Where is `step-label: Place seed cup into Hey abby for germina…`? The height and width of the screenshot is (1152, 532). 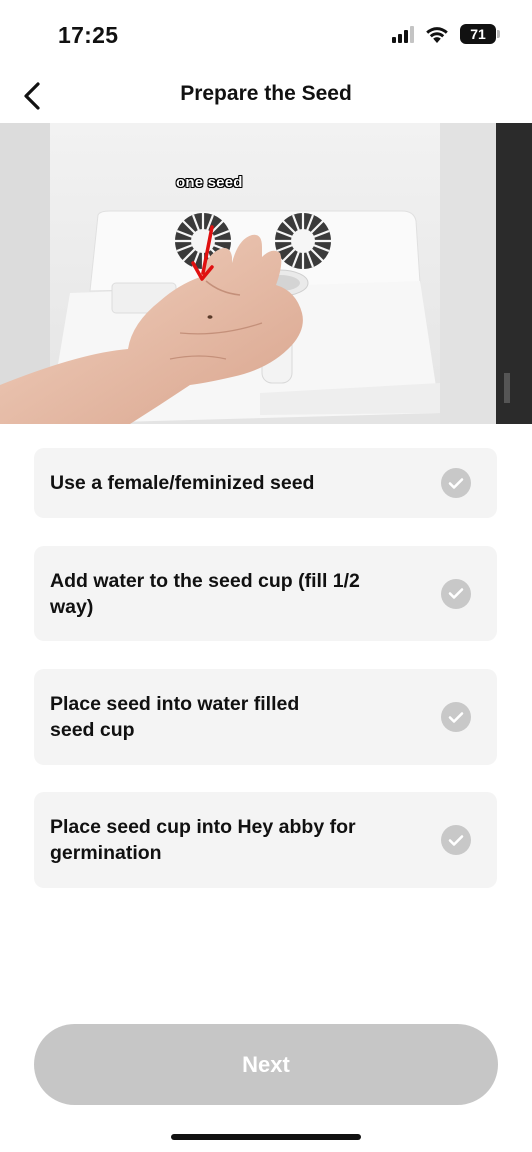 step-label: Place seed cup into Hey abby for germina… is located at coordinates (203, 840).